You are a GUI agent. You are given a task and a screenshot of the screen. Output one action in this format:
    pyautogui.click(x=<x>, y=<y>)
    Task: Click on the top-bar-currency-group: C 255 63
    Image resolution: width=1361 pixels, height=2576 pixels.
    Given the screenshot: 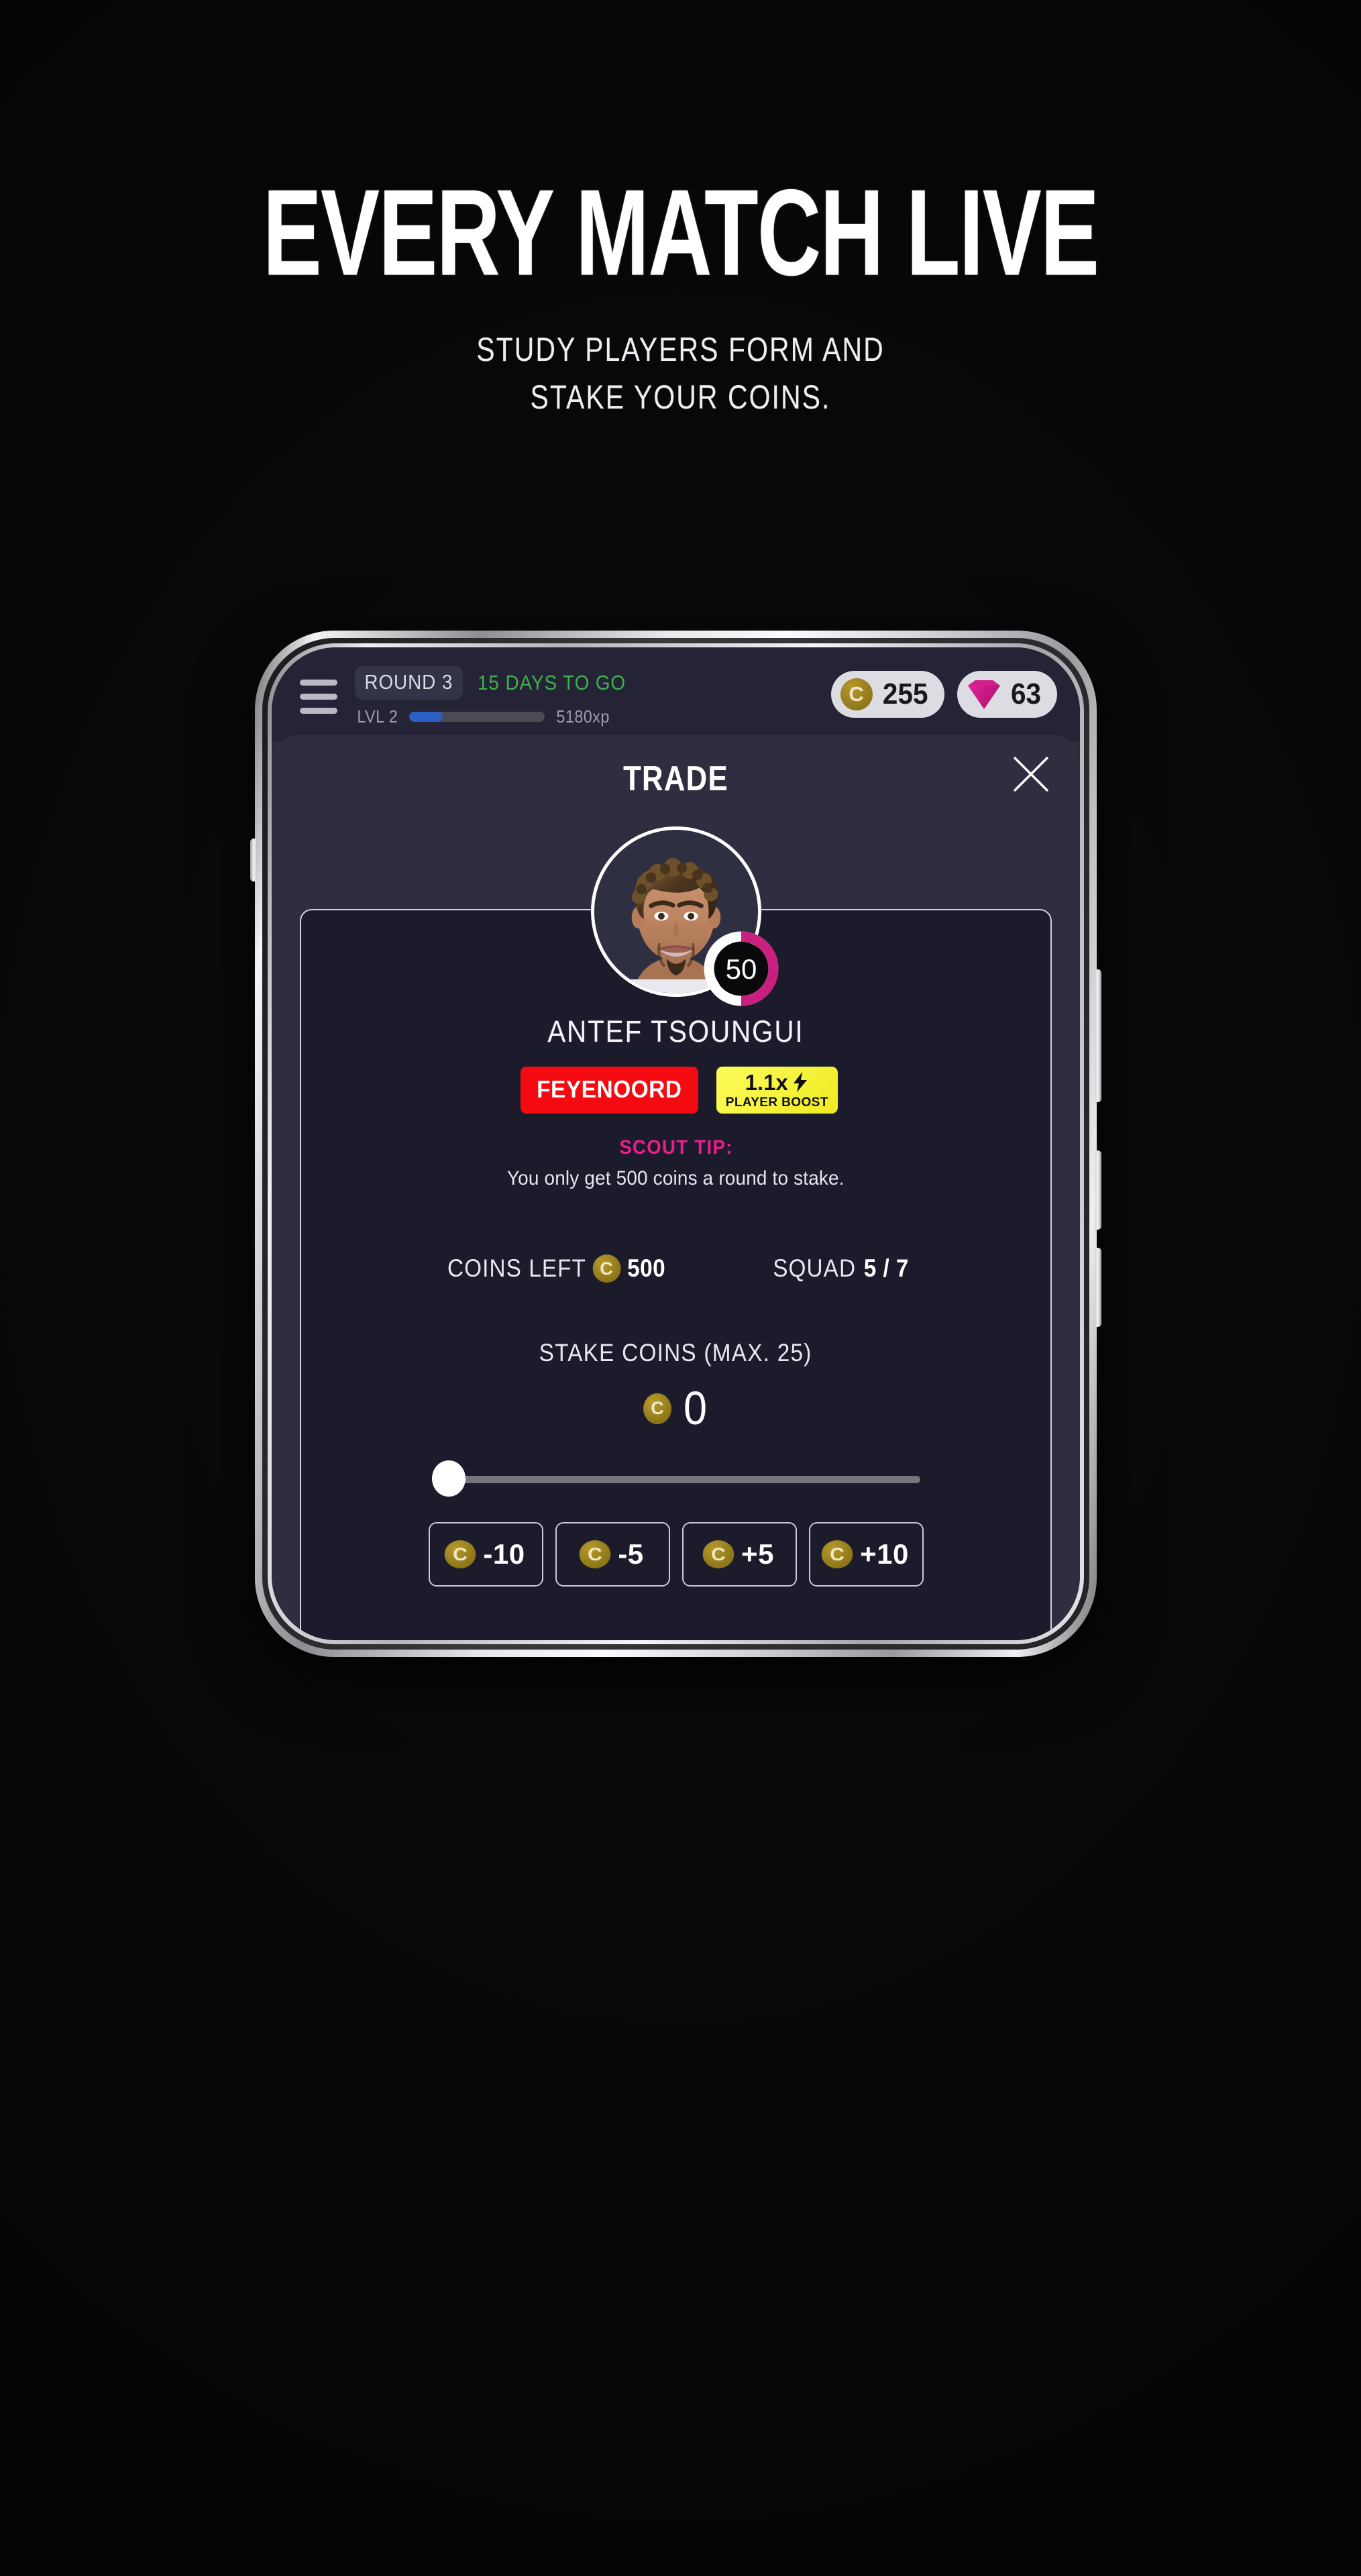 What is the action you would take?
    pyautogui.click(x=943, y=694)
    